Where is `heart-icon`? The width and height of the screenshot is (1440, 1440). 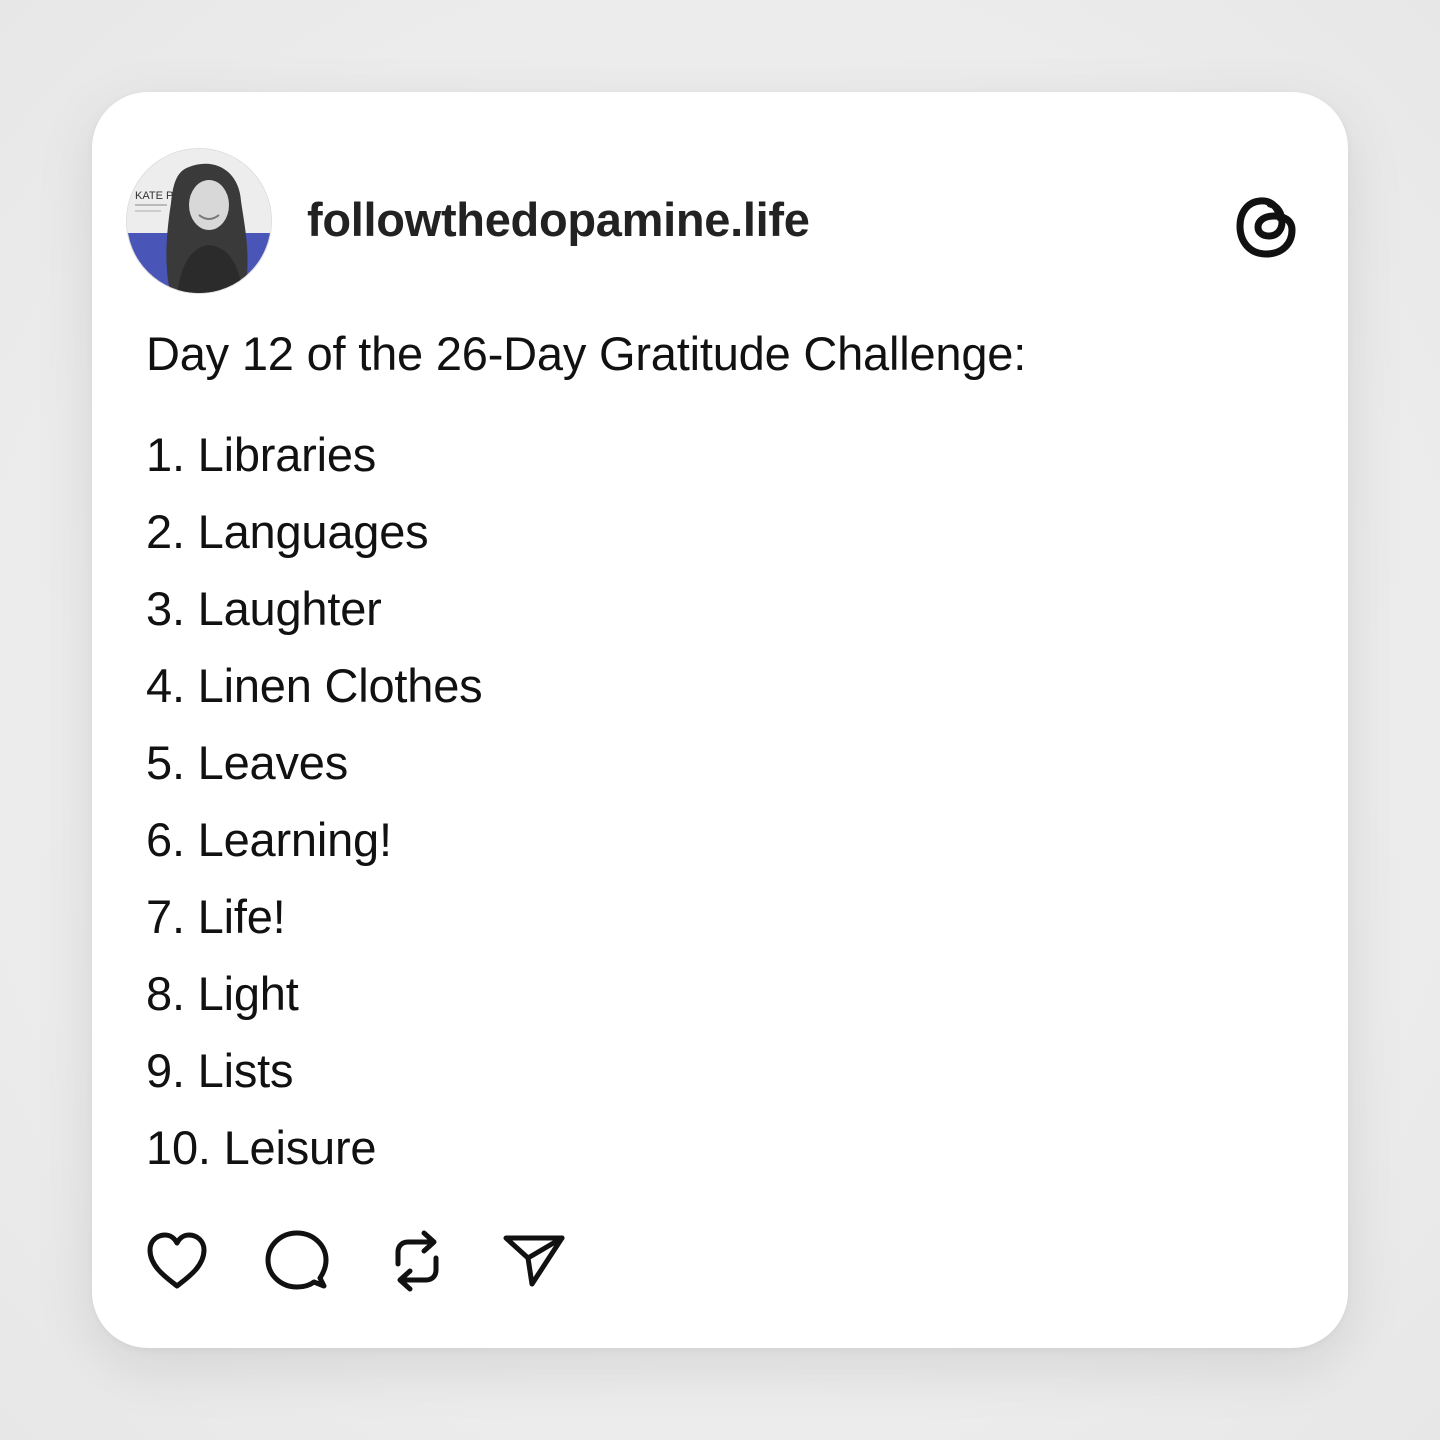
heart-icon is located at coordinates (177, 1261).